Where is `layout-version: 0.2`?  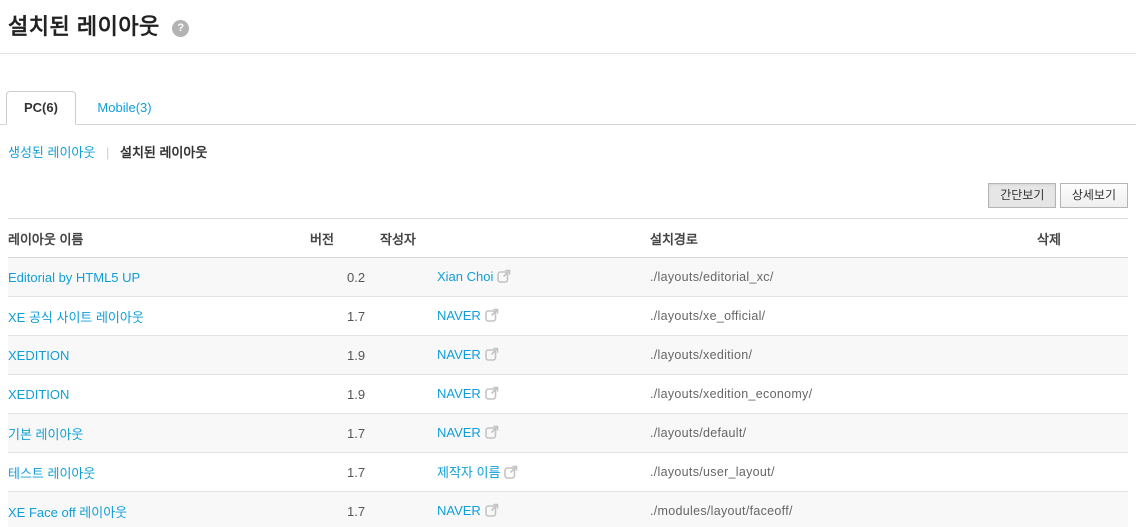
layout-version: 0.2 is located at coordinates (356, 277).